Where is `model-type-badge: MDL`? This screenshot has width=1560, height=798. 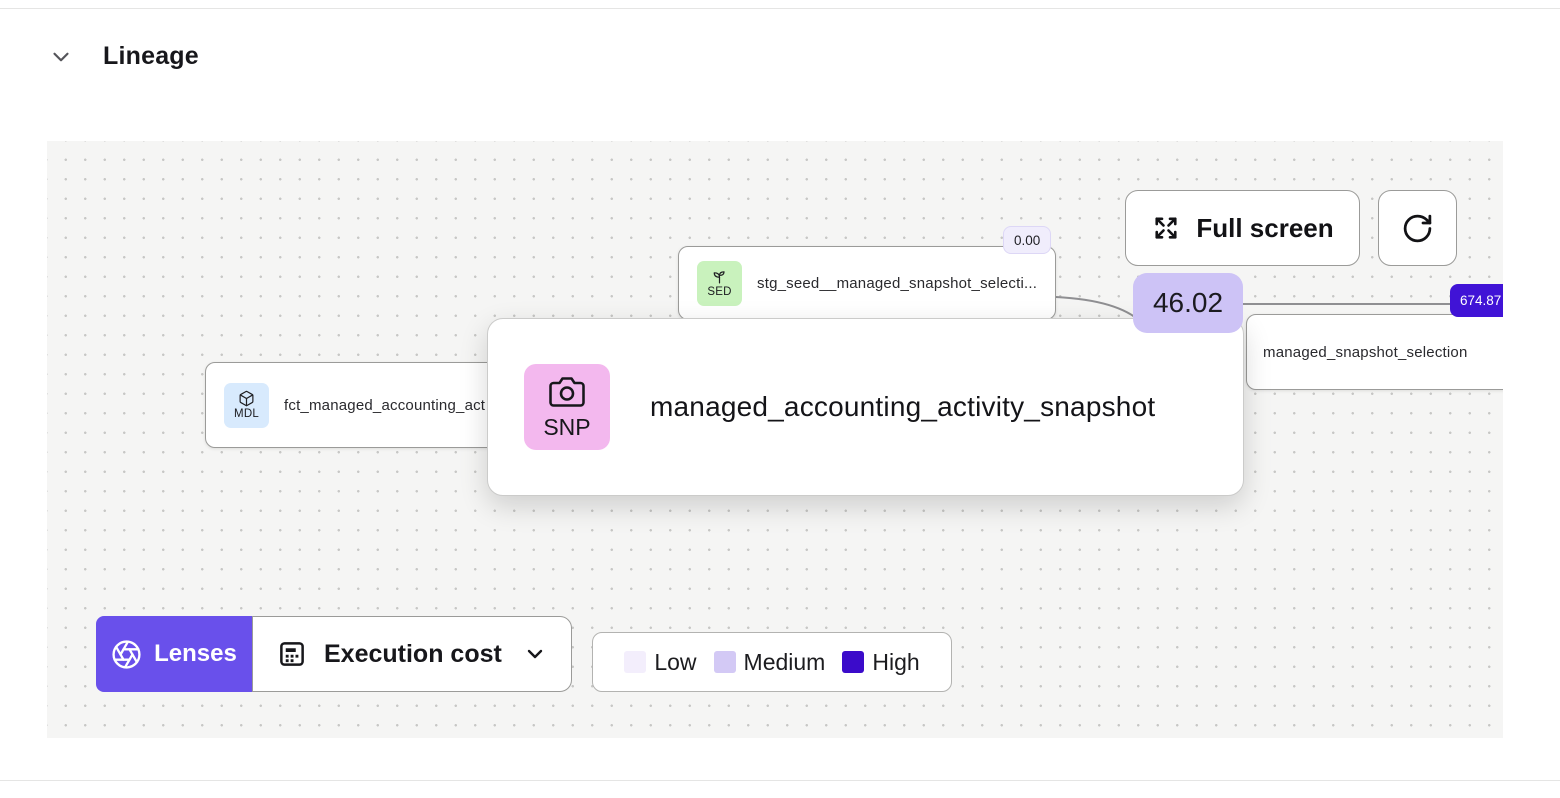
model-type-badge: MDL is located at coordinates (246, 405).